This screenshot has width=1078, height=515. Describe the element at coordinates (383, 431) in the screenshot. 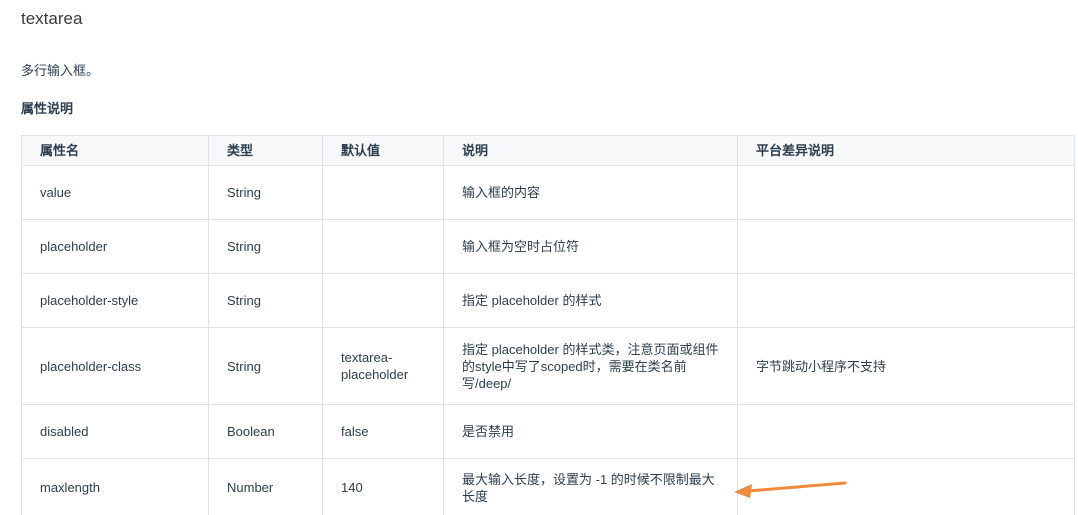

I see `cell-default: false` at that location.